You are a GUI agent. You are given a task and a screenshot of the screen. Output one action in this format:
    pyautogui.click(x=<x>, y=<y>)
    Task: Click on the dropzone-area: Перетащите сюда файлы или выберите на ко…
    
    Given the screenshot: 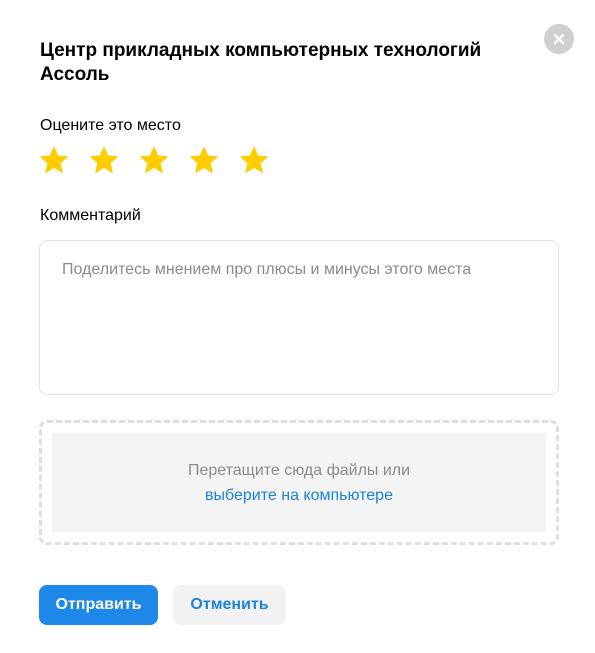 What is the action you would take?
    pyautogui.click(x=299, y=482)
    